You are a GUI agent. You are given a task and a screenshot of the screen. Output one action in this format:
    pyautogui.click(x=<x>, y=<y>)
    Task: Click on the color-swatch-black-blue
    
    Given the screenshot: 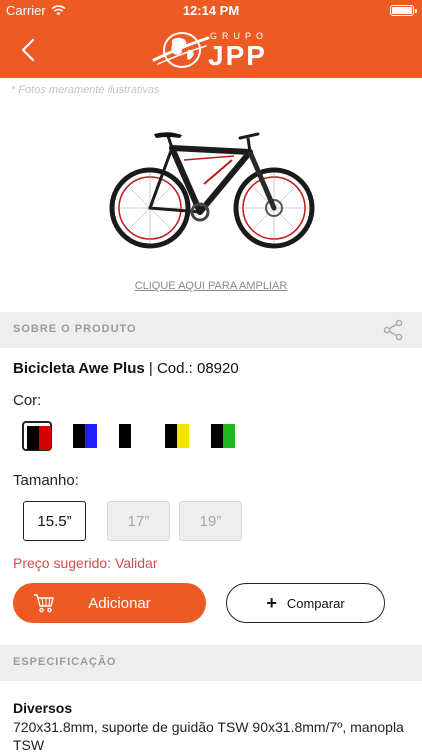 What is the action you would take?
    pyautogui.click(x=85, y=436)
    